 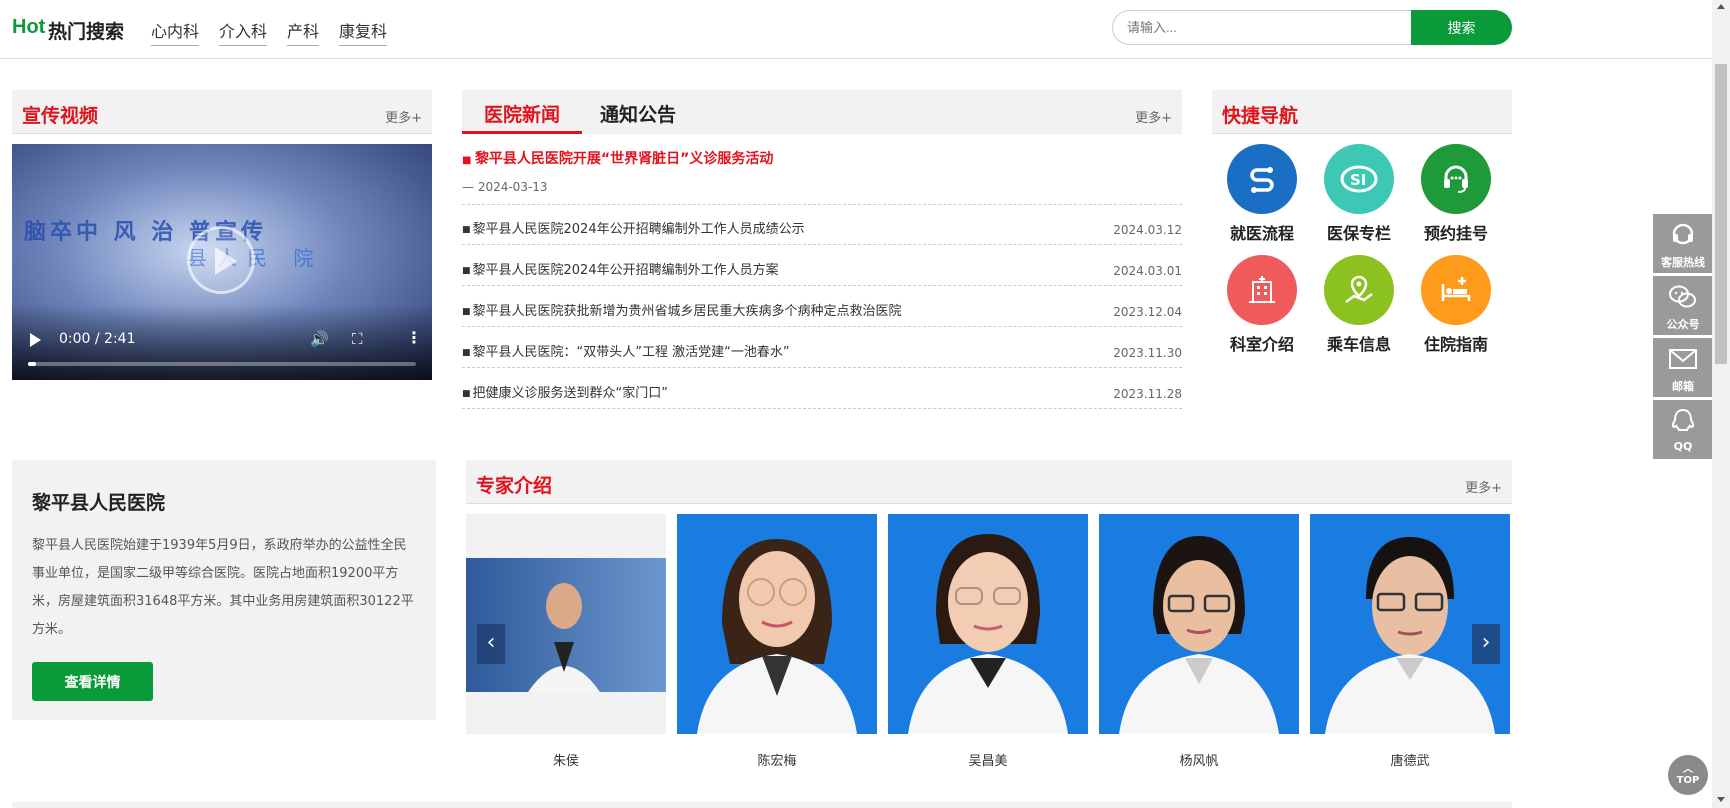 I want to click on top-search-bar: Hot 热门搜索 心内科 介入科 产科 康复科 搜索, so click(x=856, y=29).